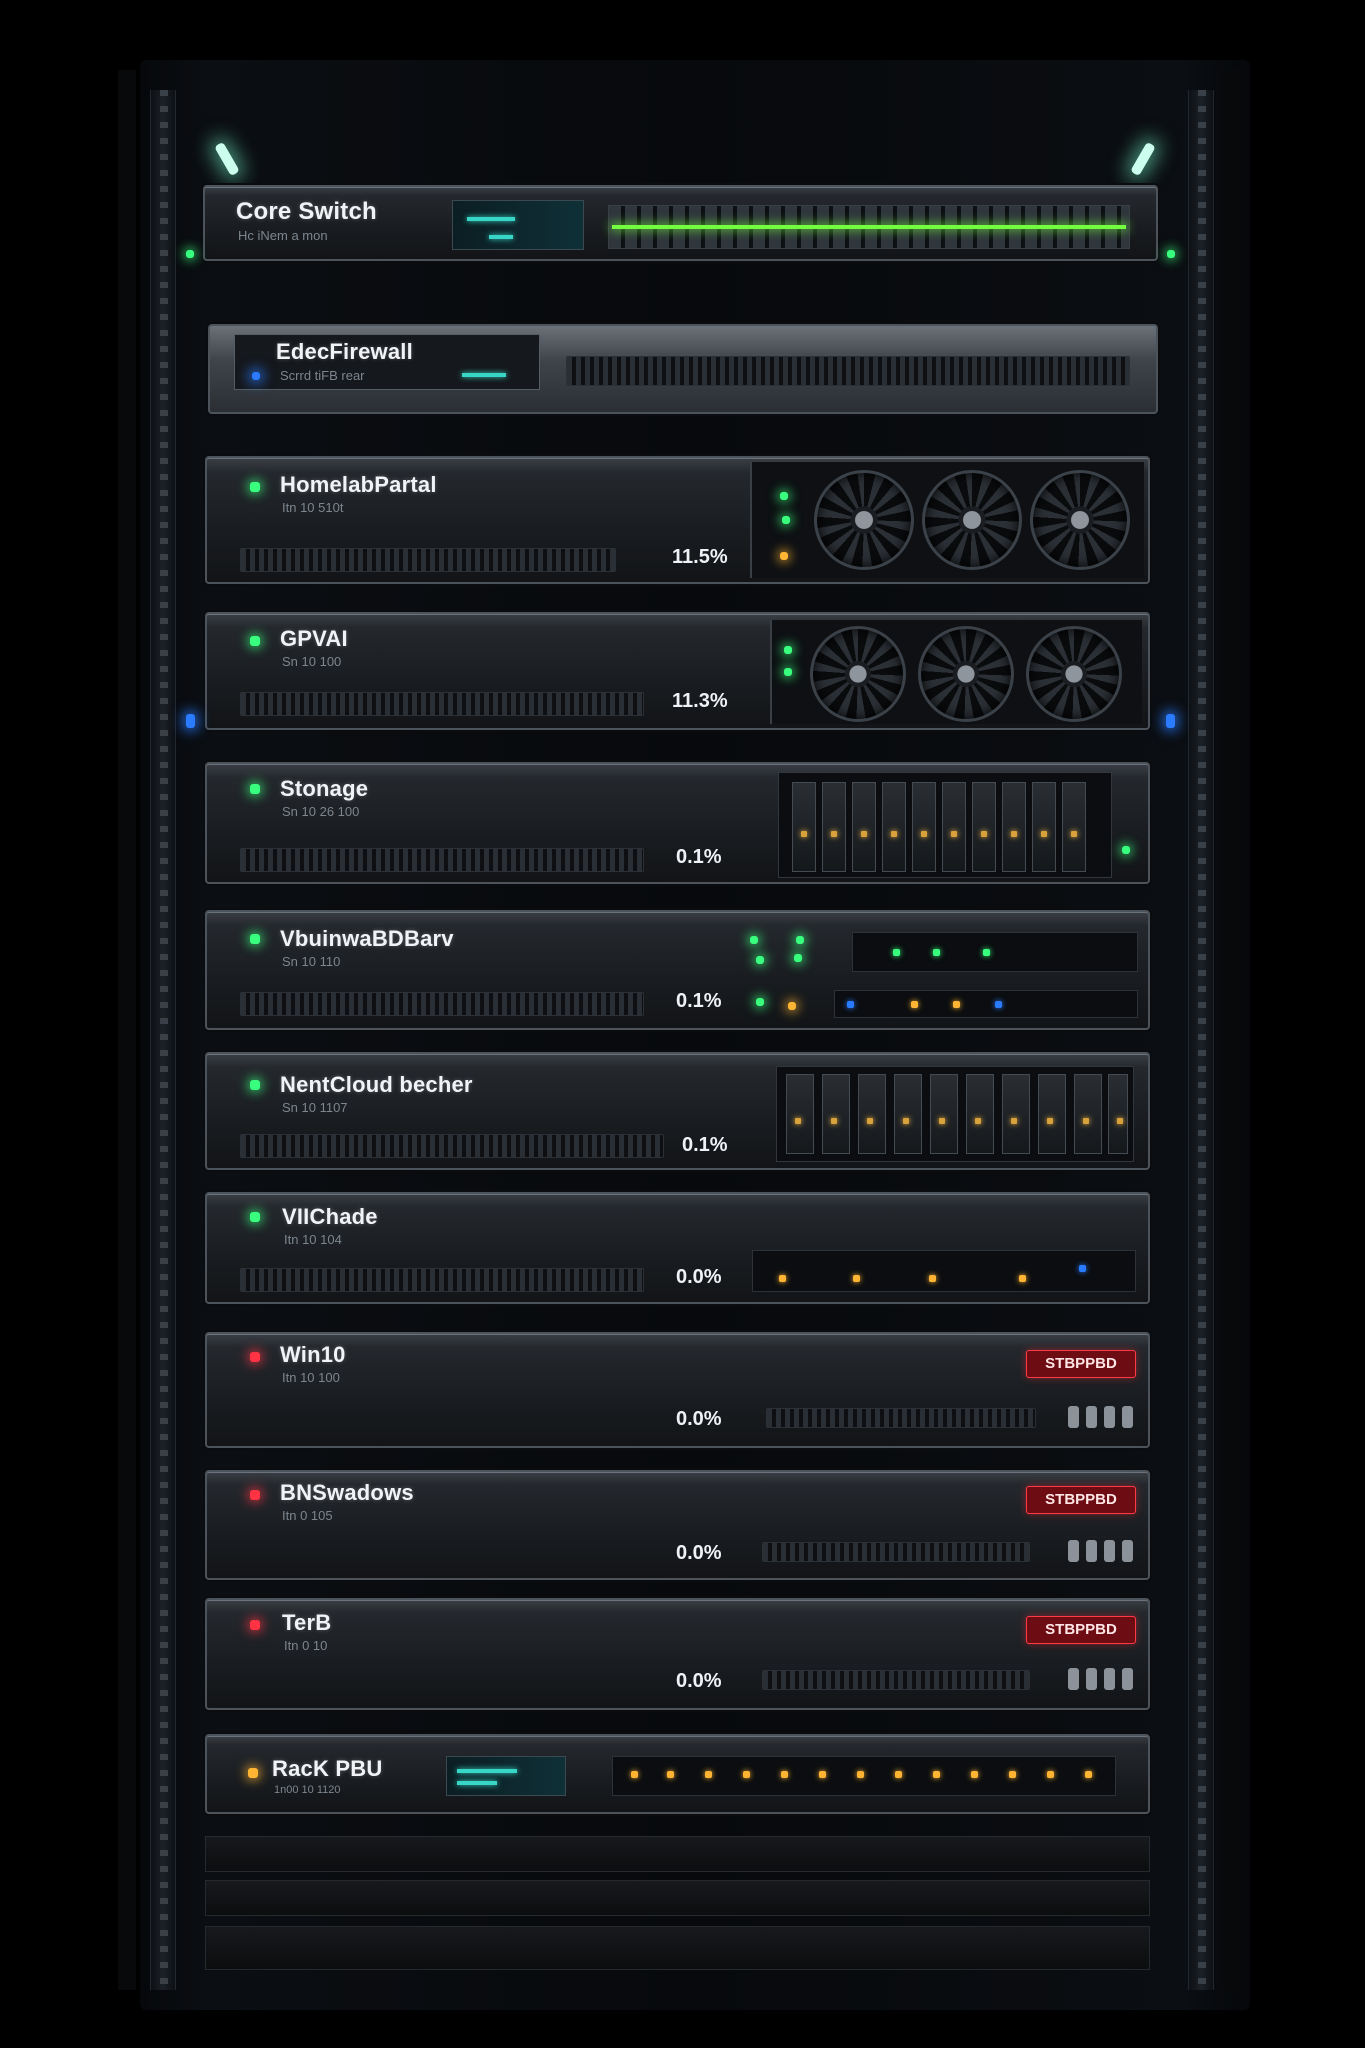 This screenshot has width=1365, height=2048. What do you see at coordinates (283, 235) in the screenshot?
I see `device-subtitle: Hc iNem a mon` at bounding box center [283, 235].